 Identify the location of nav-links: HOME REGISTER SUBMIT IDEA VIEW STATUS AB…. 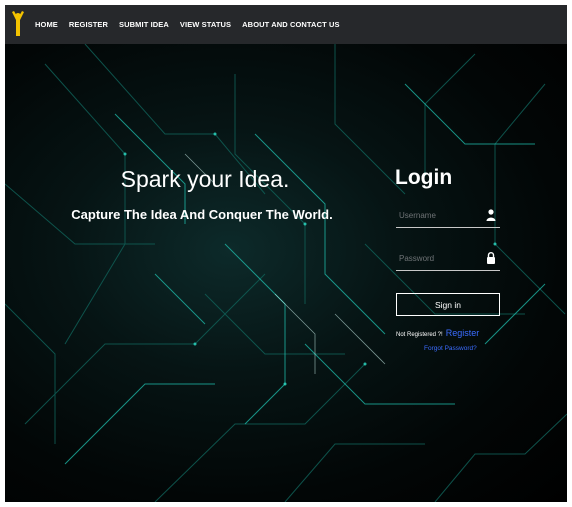
(193, 24).